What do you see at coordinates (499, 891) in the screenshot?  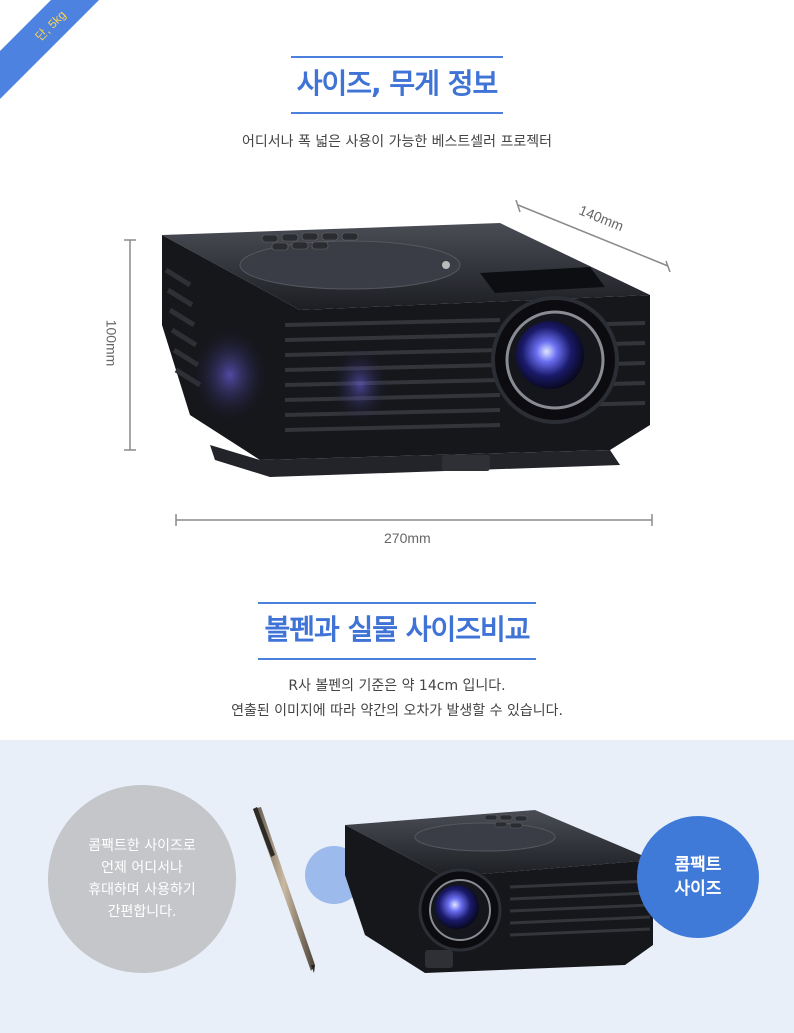 I see `projector-compare-image` at bounding box center [499, 891].